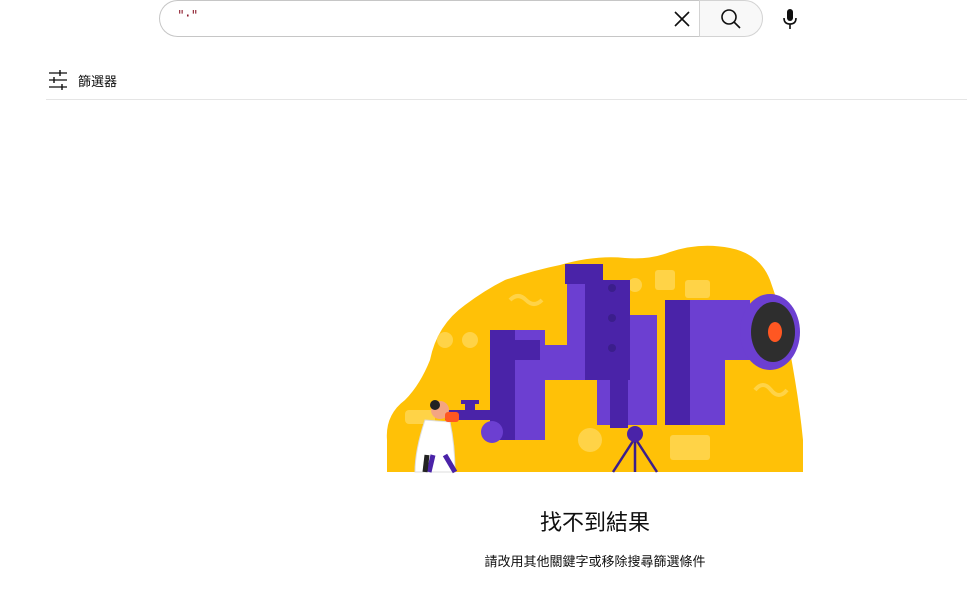  Describe the element at coordinates (188, 16) in the screenshot. I see `search-input: "·"` at that location.